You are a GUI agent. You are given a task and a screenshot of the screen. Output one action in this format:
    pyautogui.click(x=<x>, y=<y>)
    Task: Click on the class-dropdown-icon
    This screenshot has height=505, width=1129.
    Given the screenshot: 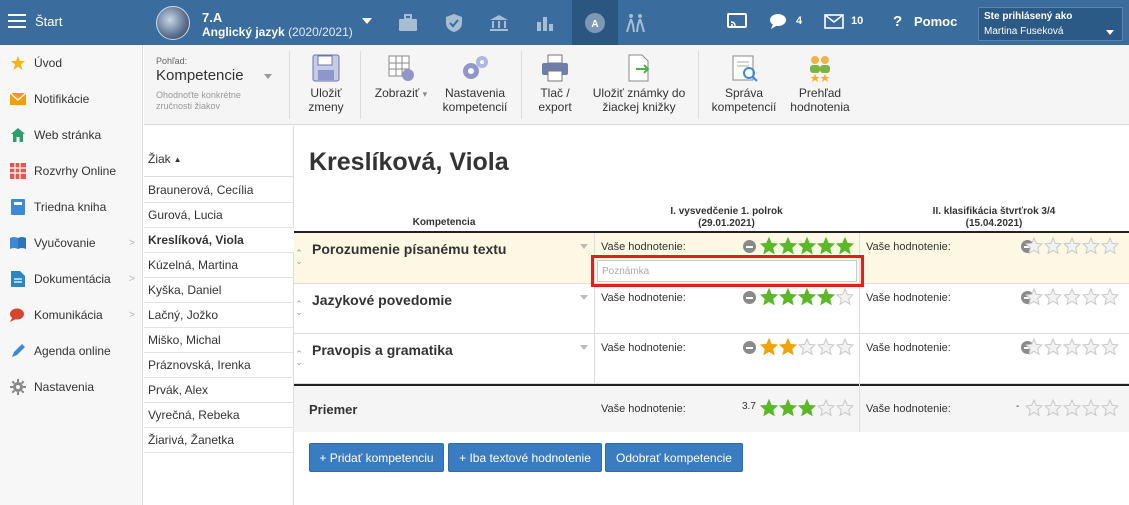 What is the action you would take?
    pyautogui.click(x=367, y=21)
    